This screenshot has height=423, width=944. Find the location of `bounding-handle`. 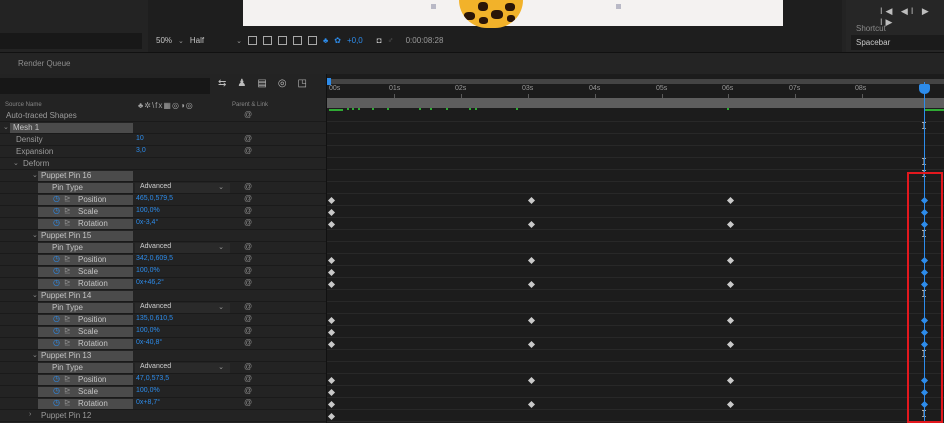

bounding-handle is located at coordinates (618, 6).